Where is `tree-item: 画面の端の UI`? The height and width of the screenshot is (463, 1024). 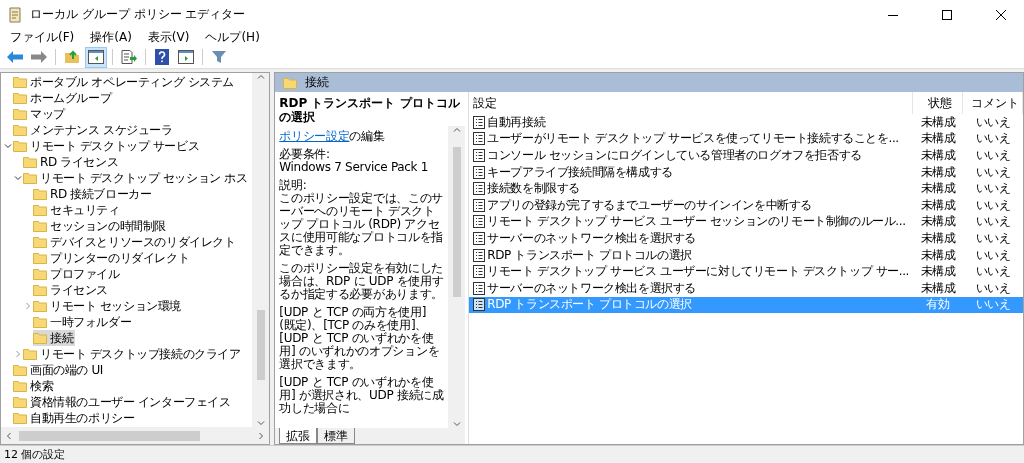 tree-item: 画面の端の UI is located at coordinates (59, 370).